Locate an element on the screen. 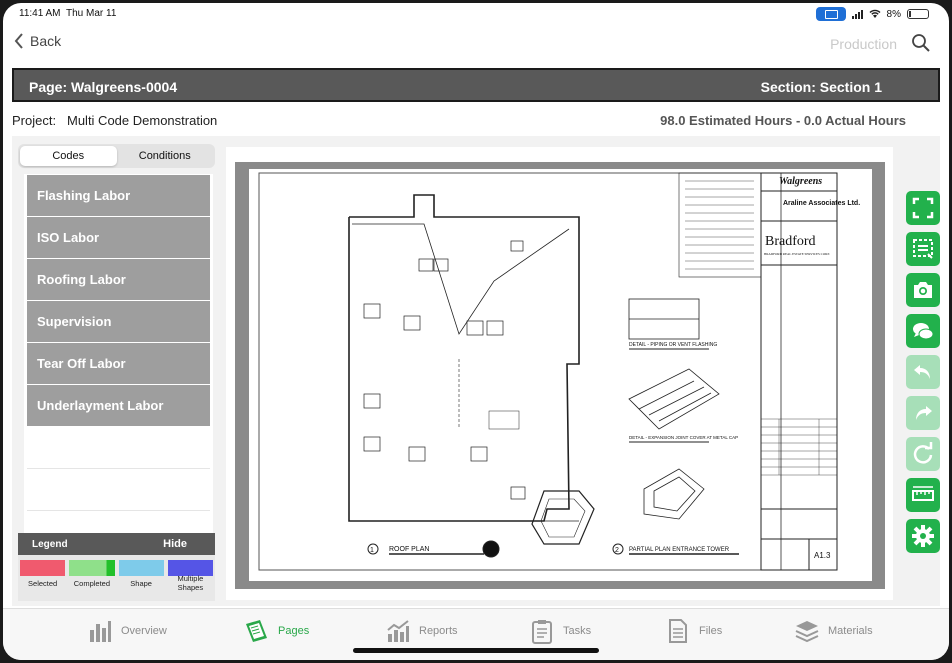  code-item-underlayment-labor: Underlayment Labor is located at coordinates (118, 405).